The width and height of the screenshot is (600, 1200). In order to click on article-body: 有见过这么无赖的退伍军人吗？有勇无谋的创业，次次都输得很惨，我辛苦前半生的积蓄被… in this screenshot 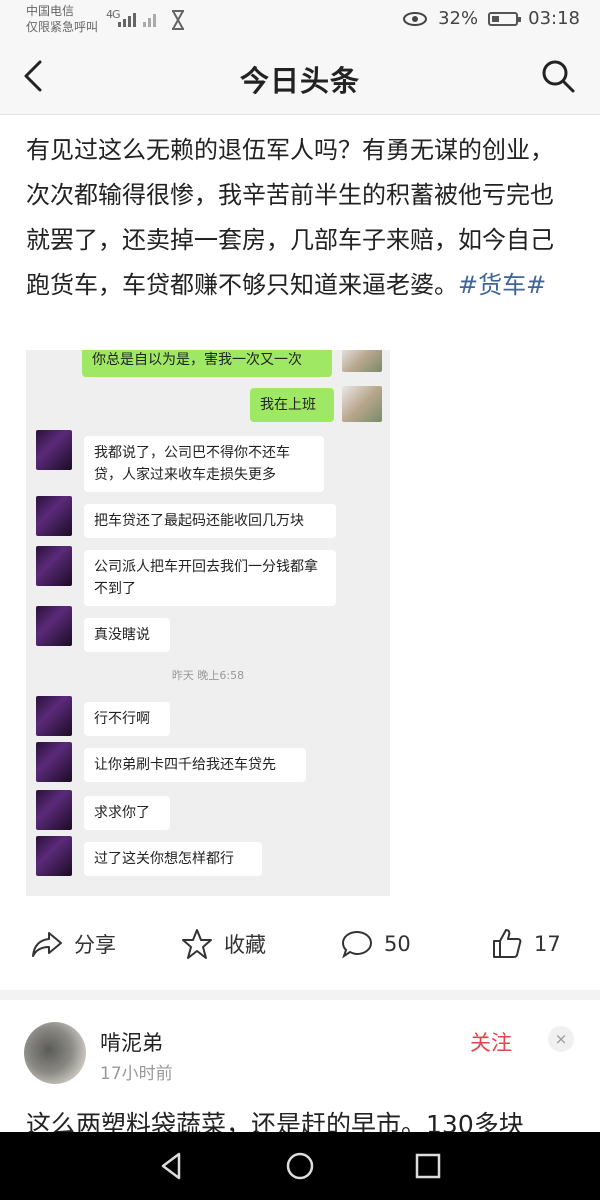, I will do `click(300, 218)`.